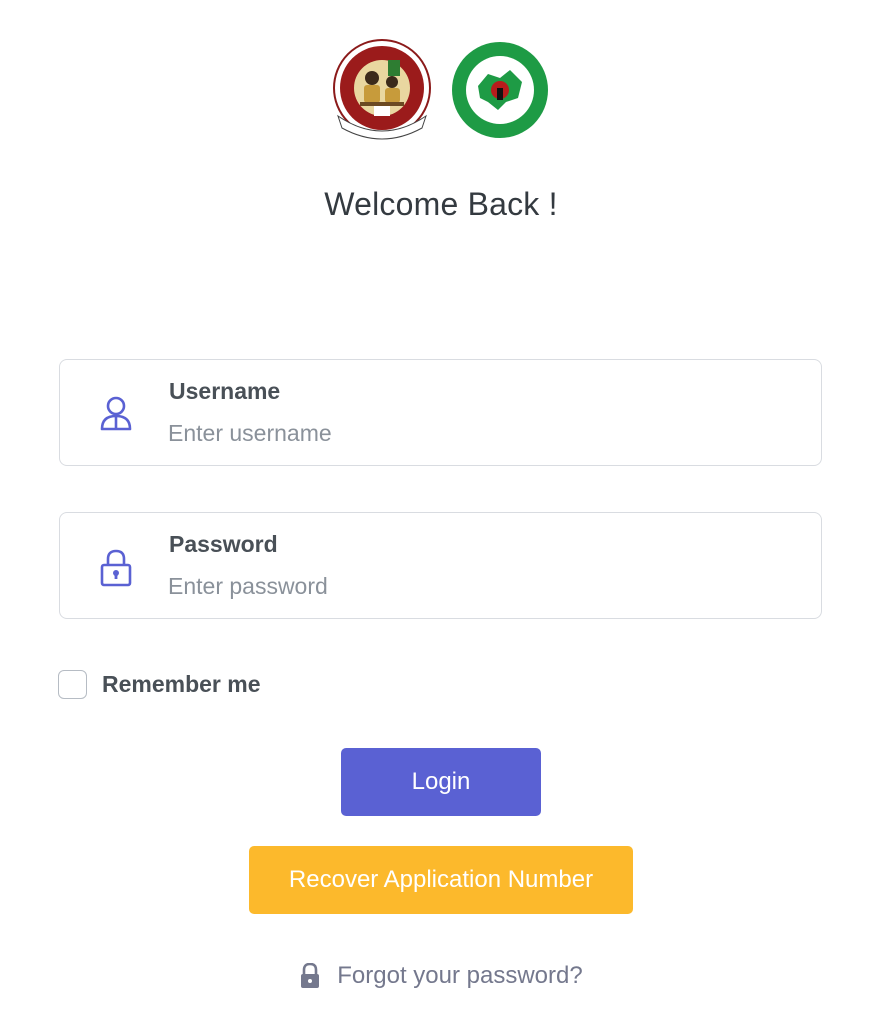 Image resolution: width=882 pixels, height=1024 pixels. I want to click on page-title: Welcome Back !, so click(441, 204).